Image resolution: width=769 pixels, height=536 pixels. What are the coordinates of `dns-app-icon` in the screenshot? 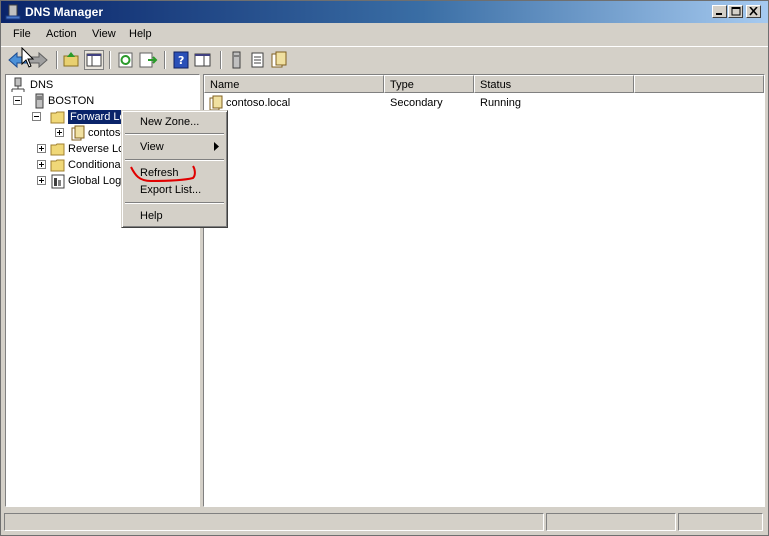 It's located at (13, 12).